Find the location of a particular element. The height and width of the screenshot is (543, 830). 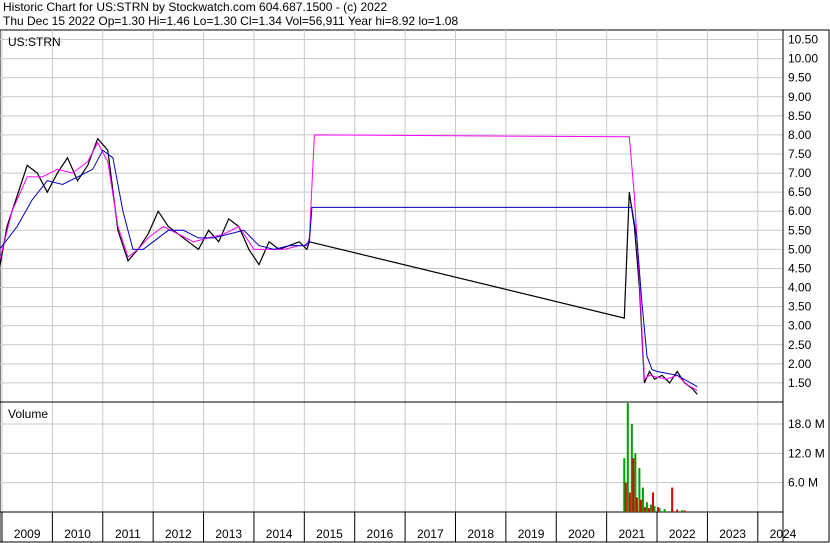

year-tick-label: 2019 is located at coordinates (531, 534).